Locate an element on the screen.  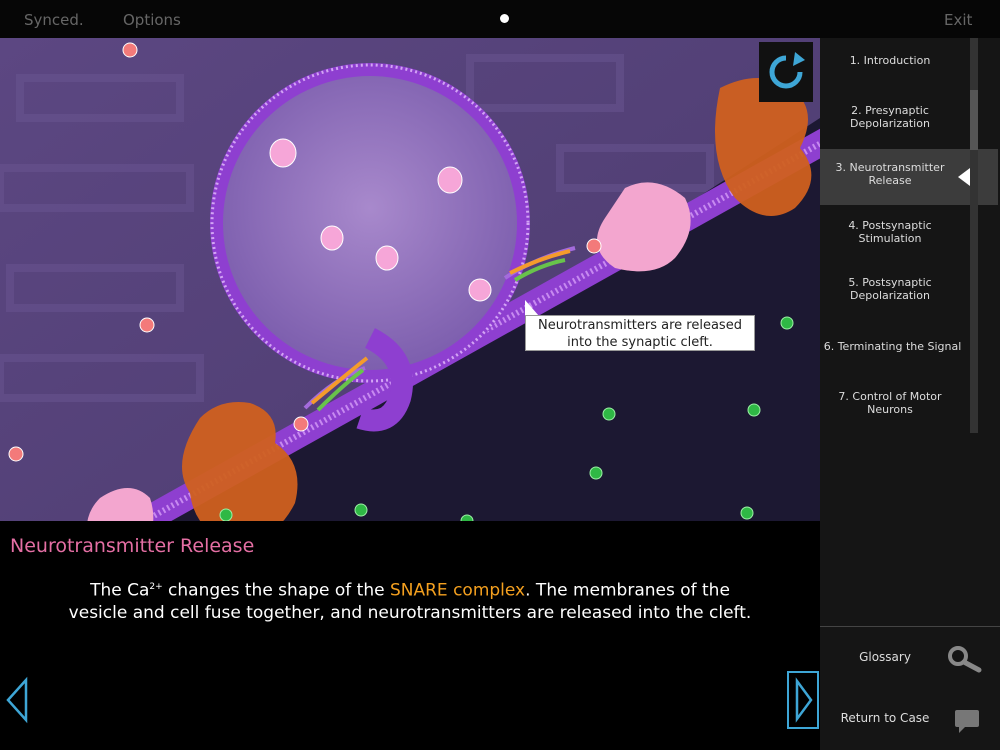
sidebar-scroll-thumb is located at coordinates (974, 120).